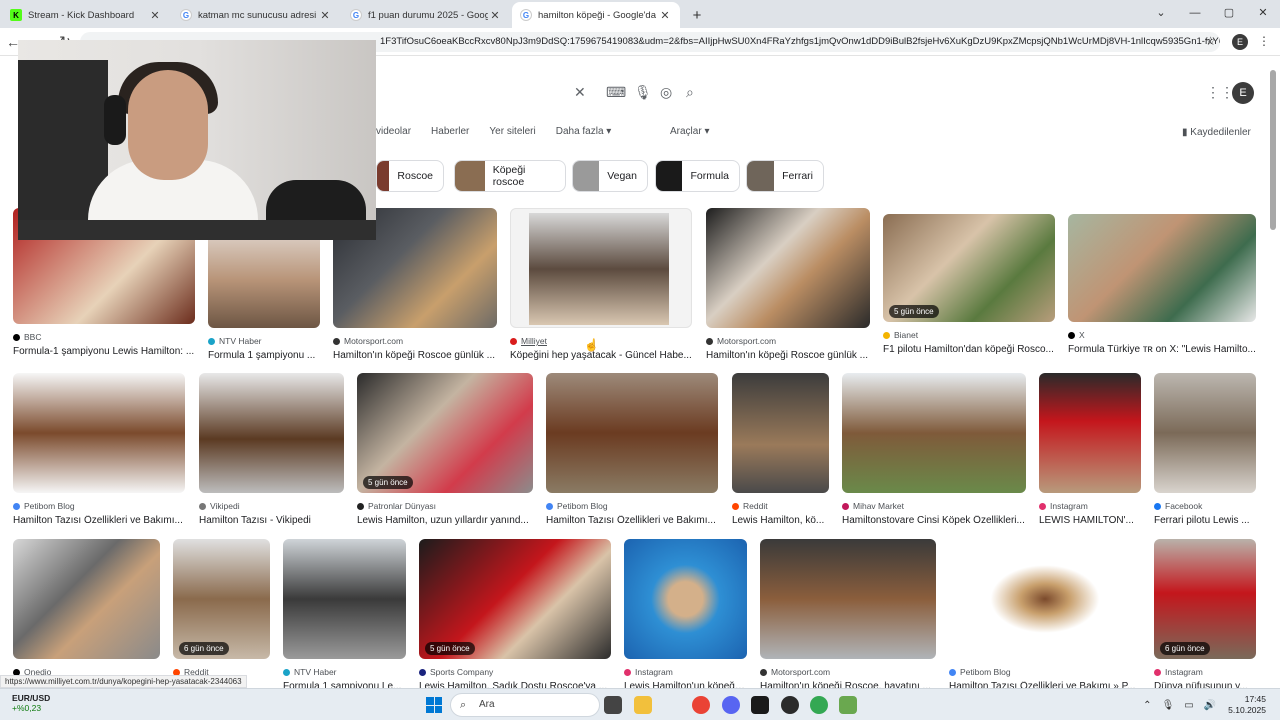 The width and height of the screenshot is (1280, 720). Describe the element at coordinates (643, 705) in the screenshot. I see `file-explorer-icon` at that location.